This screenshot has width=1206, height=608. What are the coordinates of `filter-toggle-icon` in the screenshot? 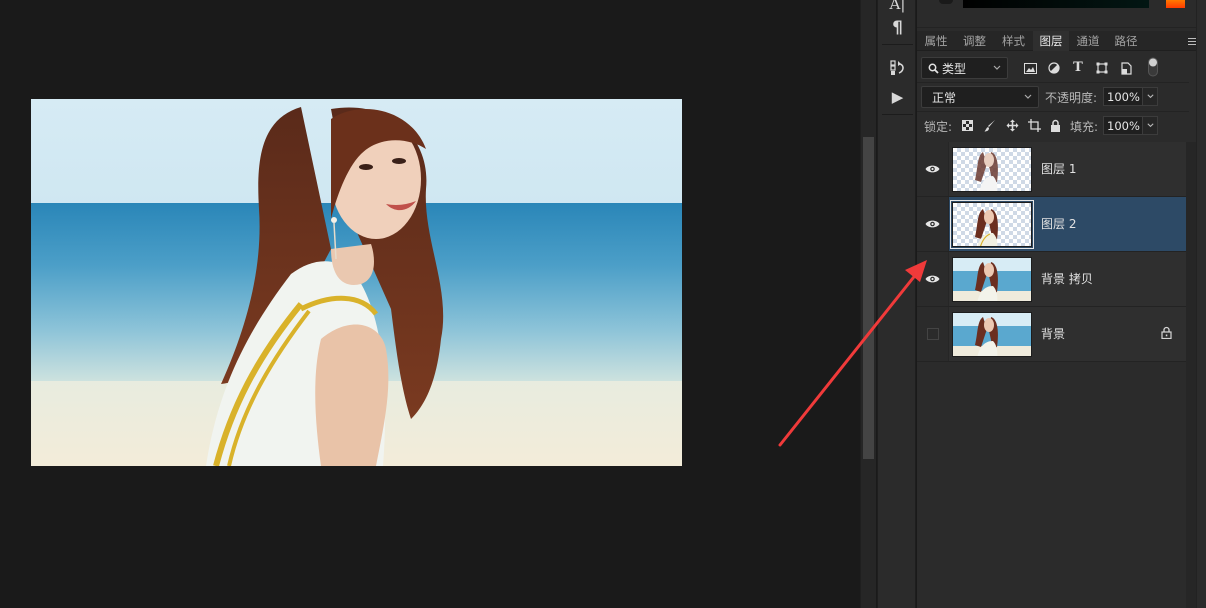 It's located at (1153, 67).